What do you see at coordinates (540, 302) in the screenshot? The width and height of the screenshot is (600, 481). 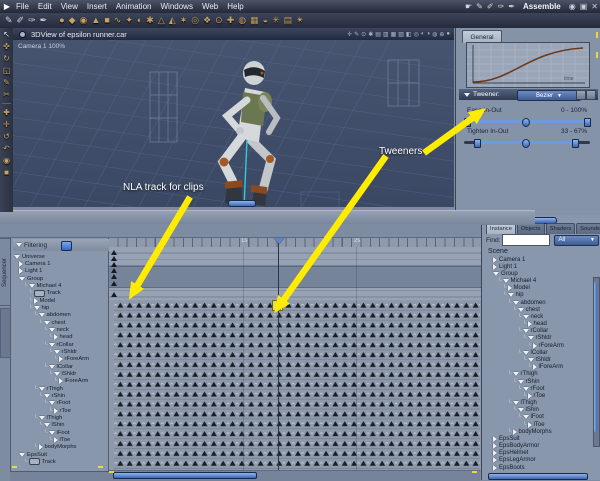 I see `tree-item-abdomen: └ abdomen` at bounding box center [540, 302].